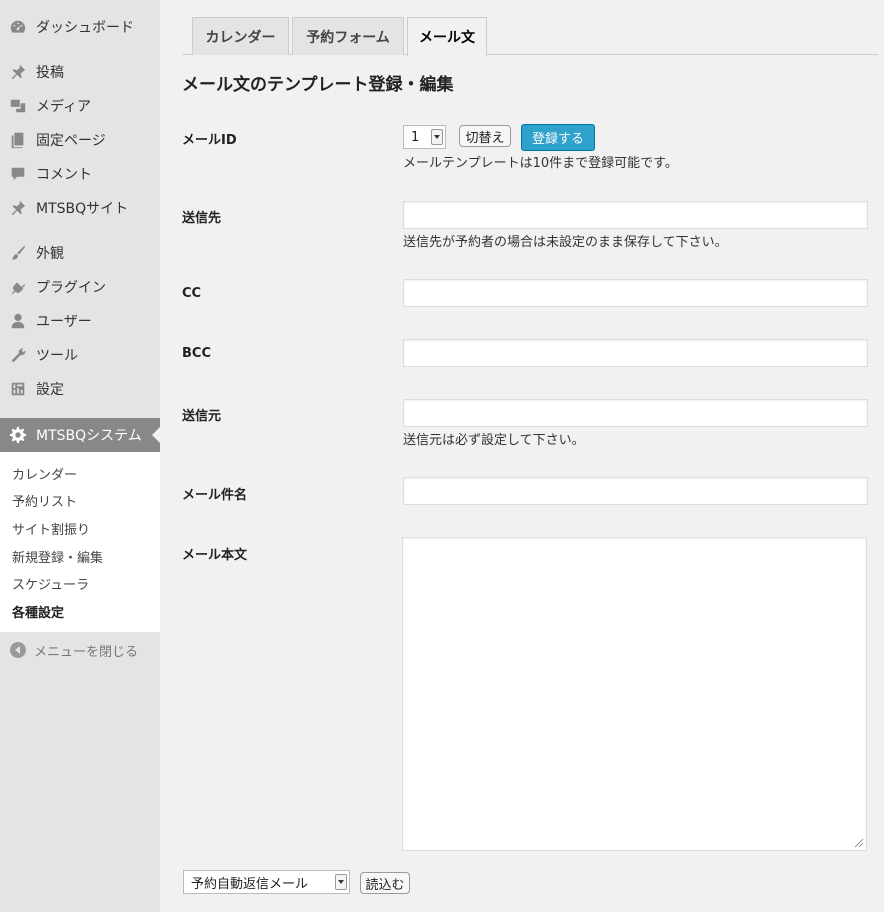  What do you see at coordinates (635, 293) in the screenshot?
I see `cc-input` at bounding box center [635, 293].